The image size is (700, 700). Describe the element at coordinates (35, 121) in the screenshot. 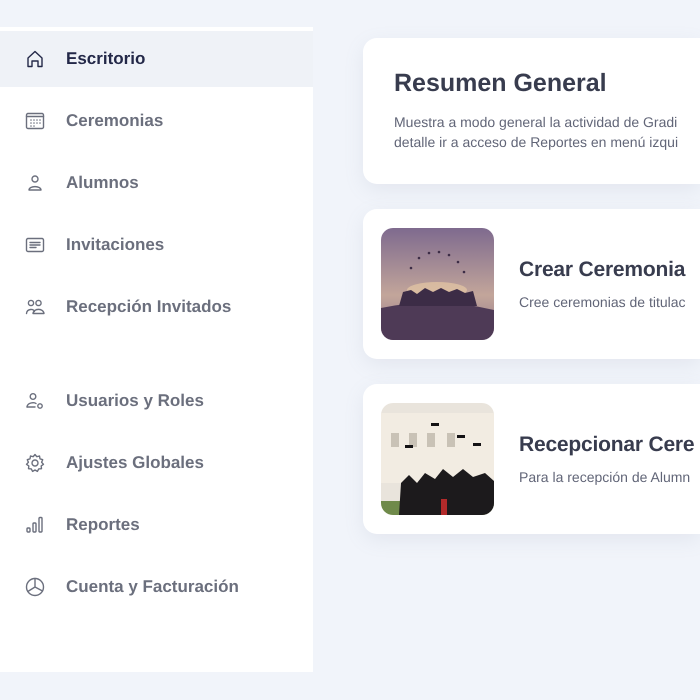

I see `calendar-icon` at that location.